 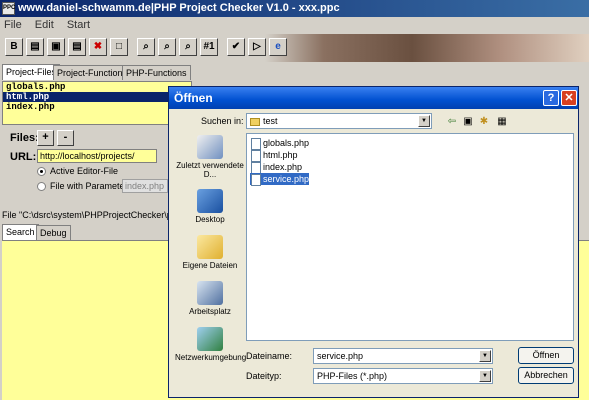 What do you see at coordinates (210, 247) in the screenshot?
I see `my-documents-icon` at bounding box center [210, 247].